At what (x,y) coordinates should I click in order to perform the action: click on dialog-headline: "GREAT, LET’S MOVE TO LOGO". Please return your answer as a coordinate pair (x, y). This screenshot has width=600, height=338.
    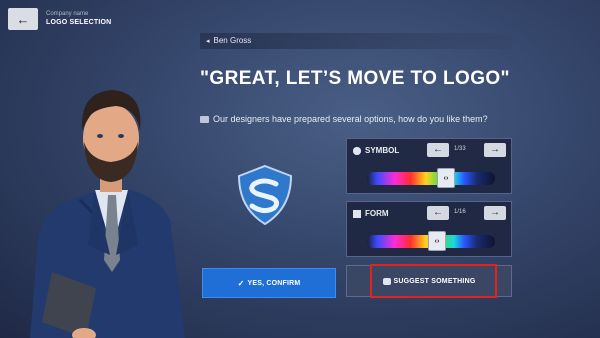
    Looking at the image, I should click on (355, 78).